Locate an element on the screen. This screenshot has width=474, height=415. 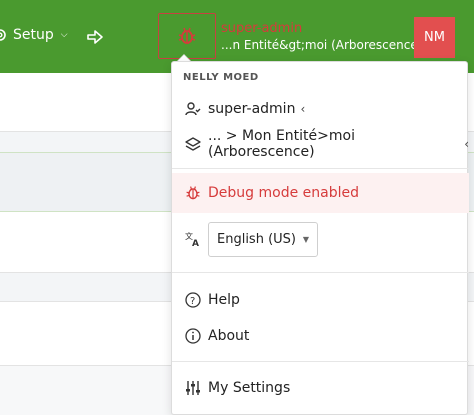
menu-item-help: ? Help is located at coordinates (320, 300).